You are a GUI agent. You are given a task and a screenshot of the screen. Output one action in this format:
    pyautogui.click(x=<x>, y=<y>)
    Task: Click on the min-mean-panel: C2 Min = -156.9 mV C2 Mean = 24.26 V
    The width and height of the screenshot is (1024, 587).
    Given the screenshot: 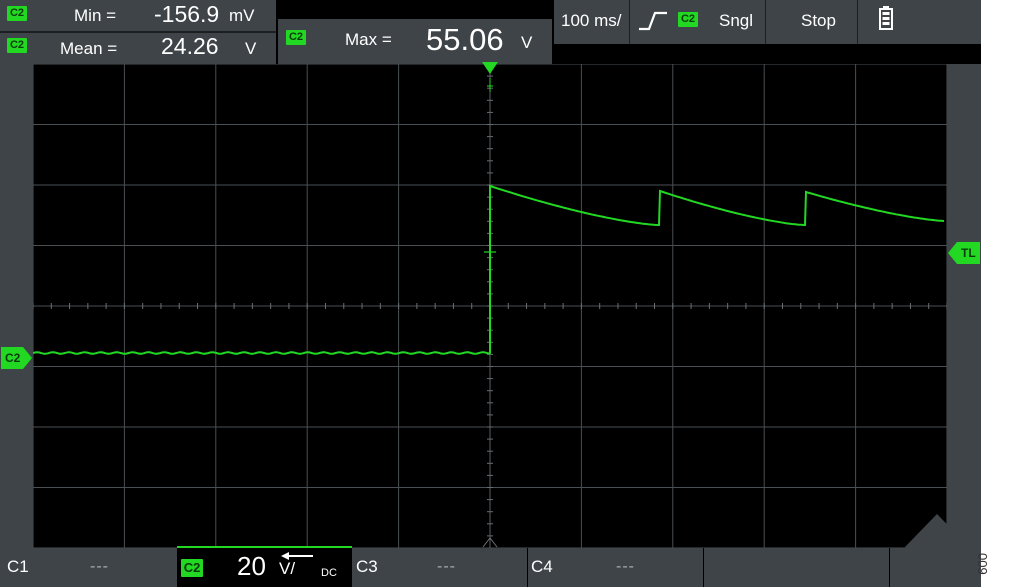 What is the action you would take?
    pyautogui.click(x=138, y=32)
    